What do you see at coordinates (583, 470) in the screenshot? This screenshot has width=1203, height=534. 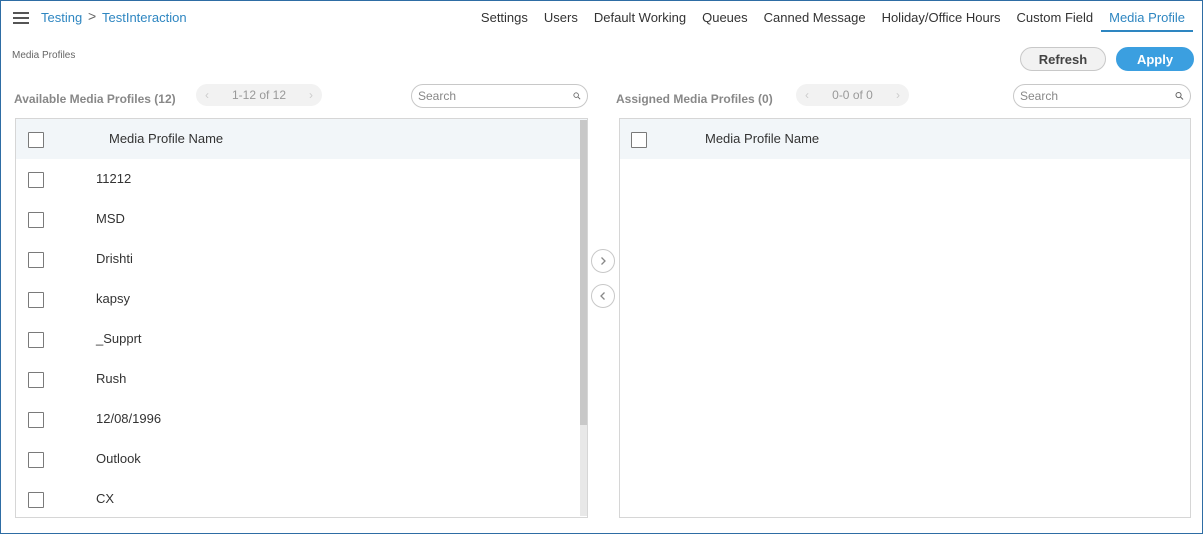 I see `scrollbar-track-lower` at bounding box center [583, 470].